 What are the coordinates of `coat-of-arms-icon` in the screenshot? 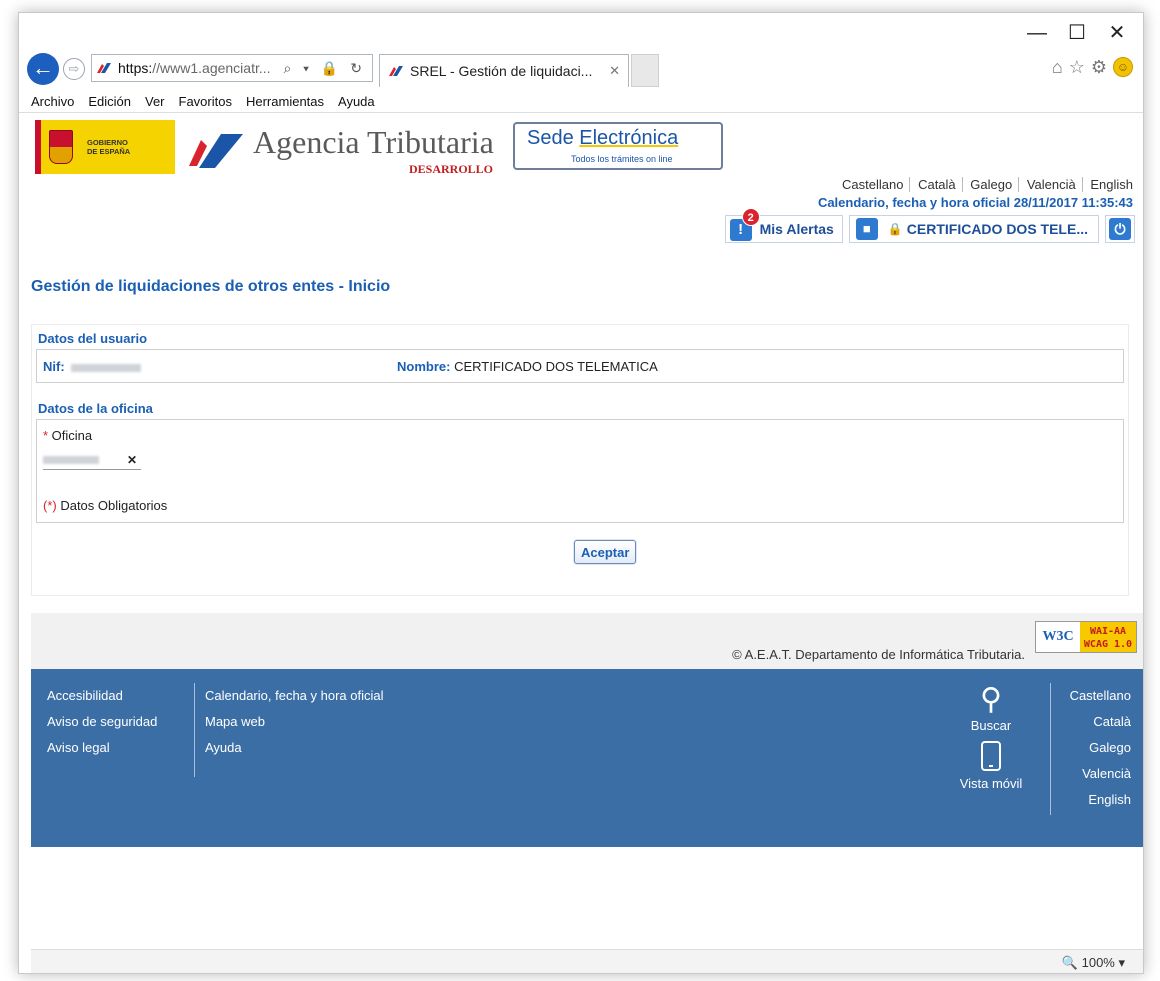 It's located at (61, 147).